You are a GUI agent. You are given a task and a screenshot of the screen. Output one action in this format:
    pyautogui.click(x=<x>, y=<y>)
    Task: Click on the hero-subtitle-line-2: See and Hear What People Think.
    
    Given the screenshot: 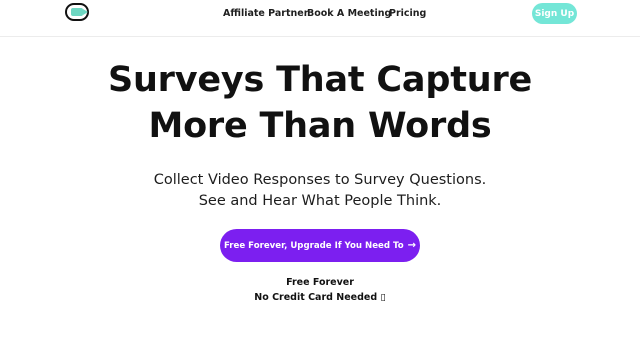 What is the action you would take?
    pyautogui.click(x=320, y=201)
    